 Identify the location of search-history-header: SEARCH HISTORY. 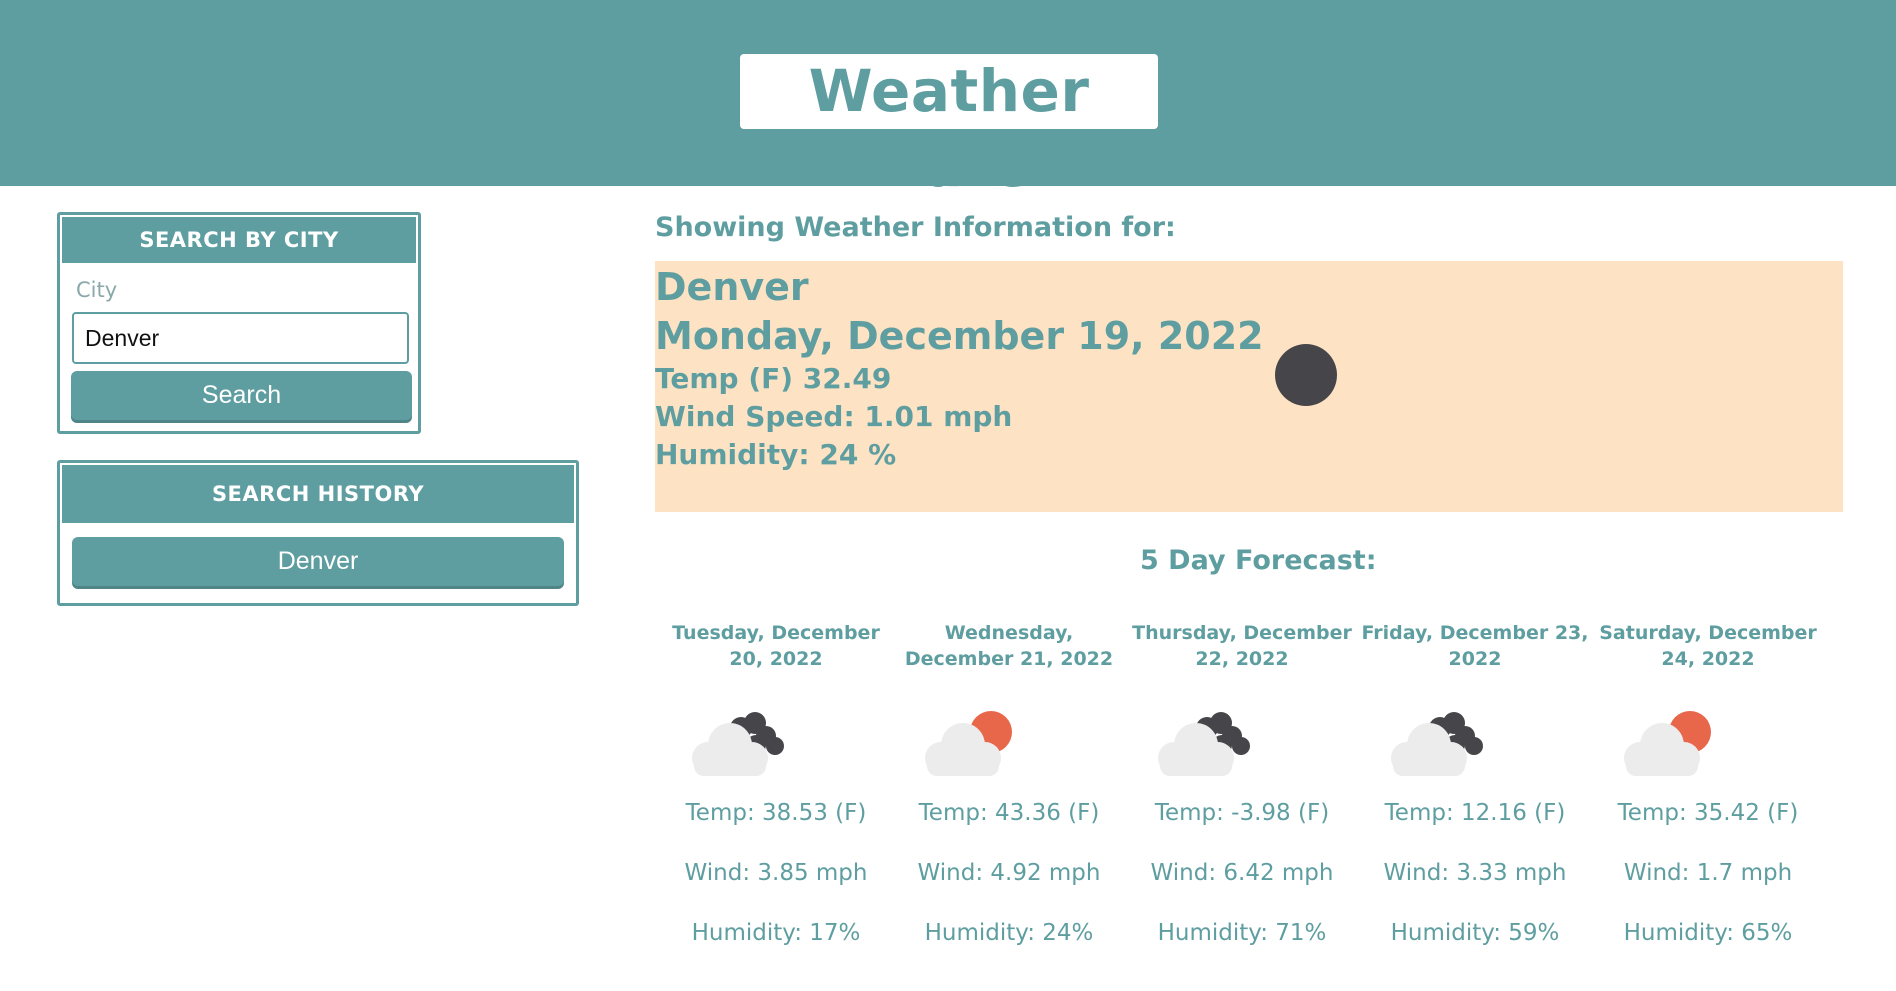
(318, 494).